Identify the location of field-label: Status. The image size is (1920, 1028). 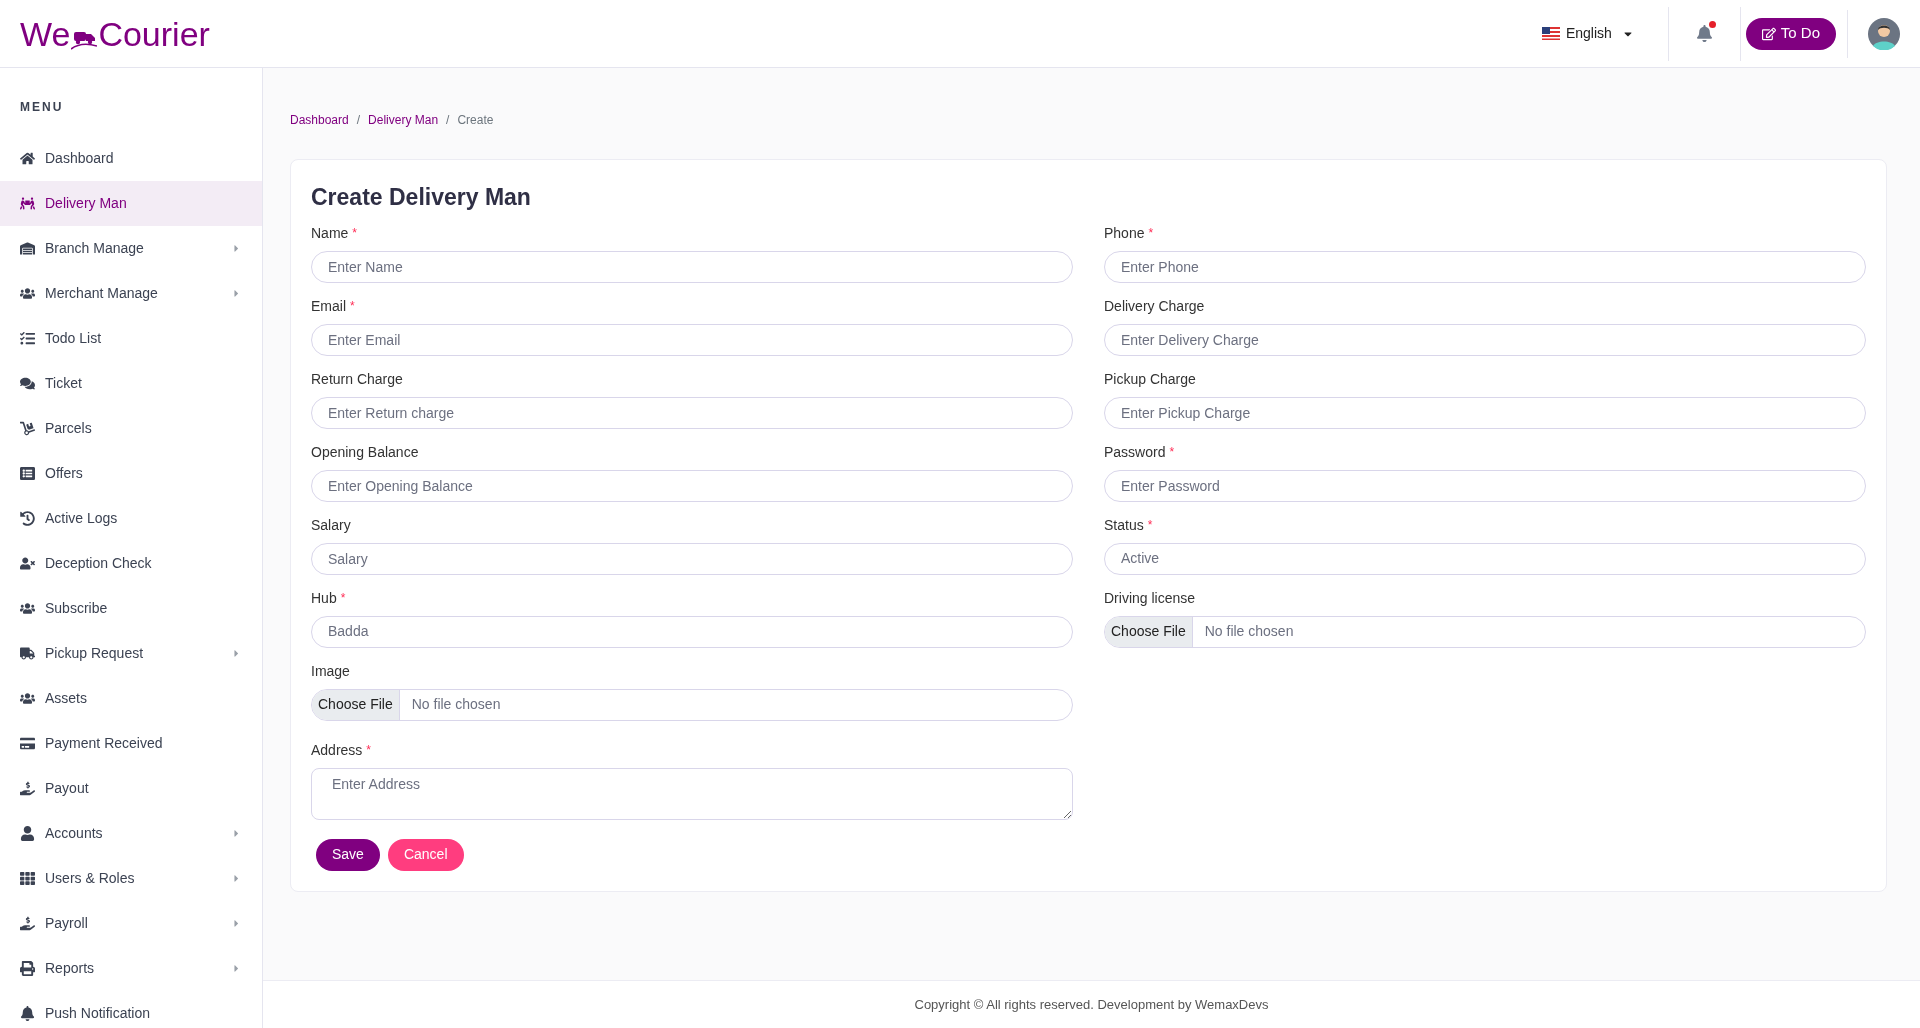
(1124, 525).